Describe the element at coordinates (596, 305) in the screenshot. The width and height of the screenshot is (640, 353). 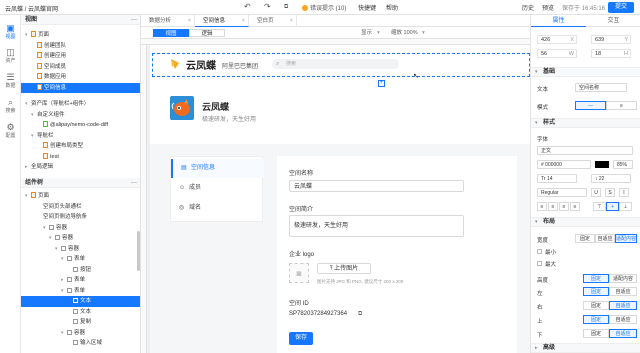
I see `right-fixed-button: 固定` at that location.